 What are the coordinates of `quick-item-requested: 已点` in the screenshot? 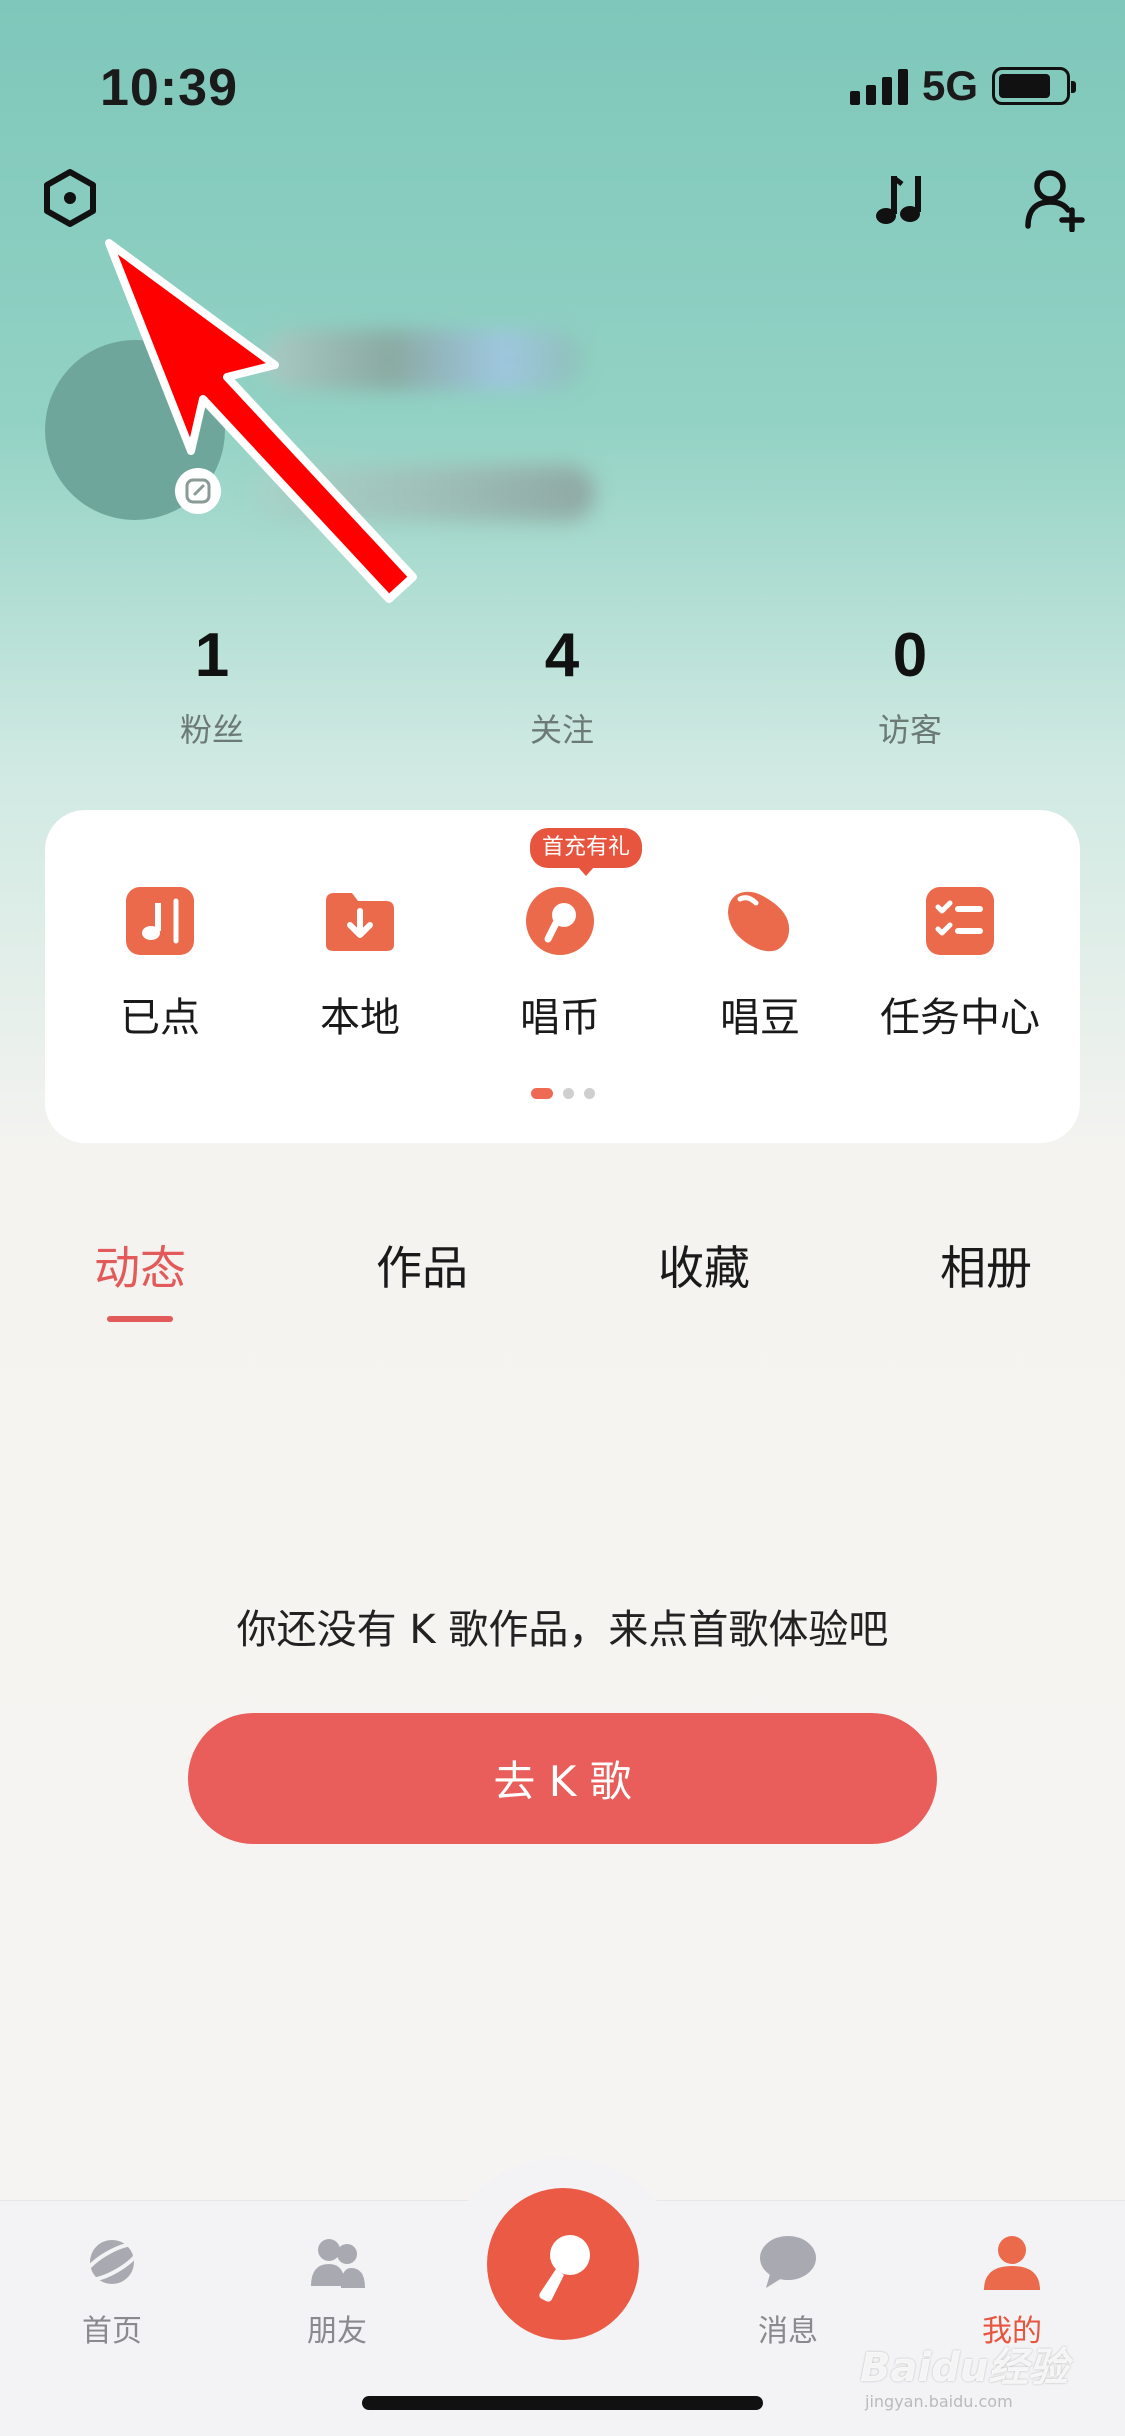 It's located at (160, 964).